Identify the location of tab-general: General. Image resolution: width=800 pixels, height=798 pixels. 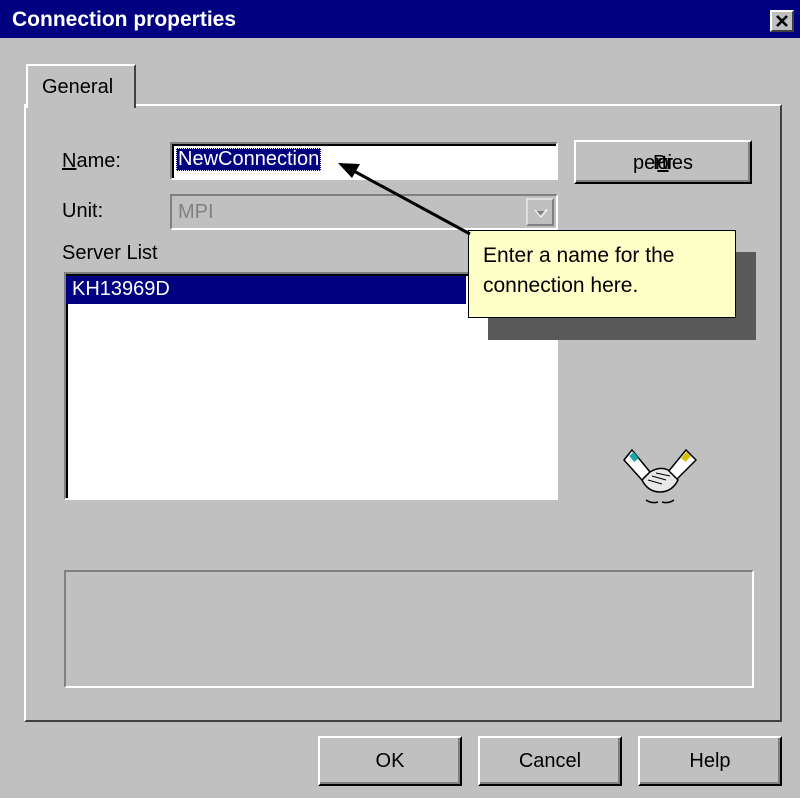
(81, 86).